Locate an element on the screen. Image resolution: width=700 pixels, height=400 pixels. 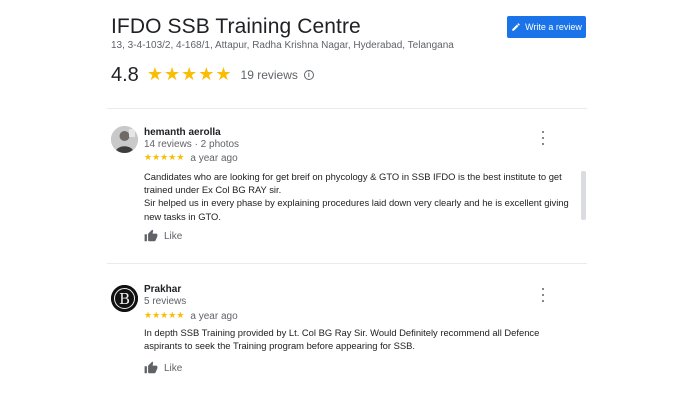
average-rating: 4.8 is located at coordinates (125, 74).